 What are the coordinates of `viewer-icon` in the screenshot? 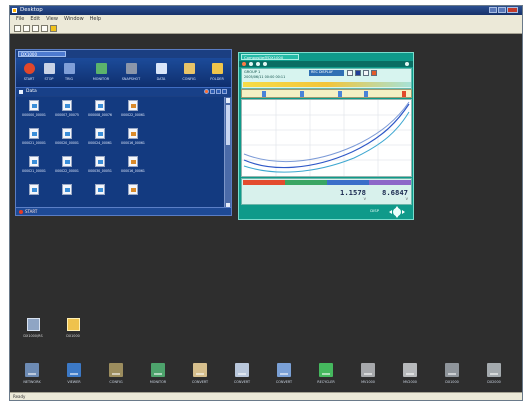 It's located at (74, 370).